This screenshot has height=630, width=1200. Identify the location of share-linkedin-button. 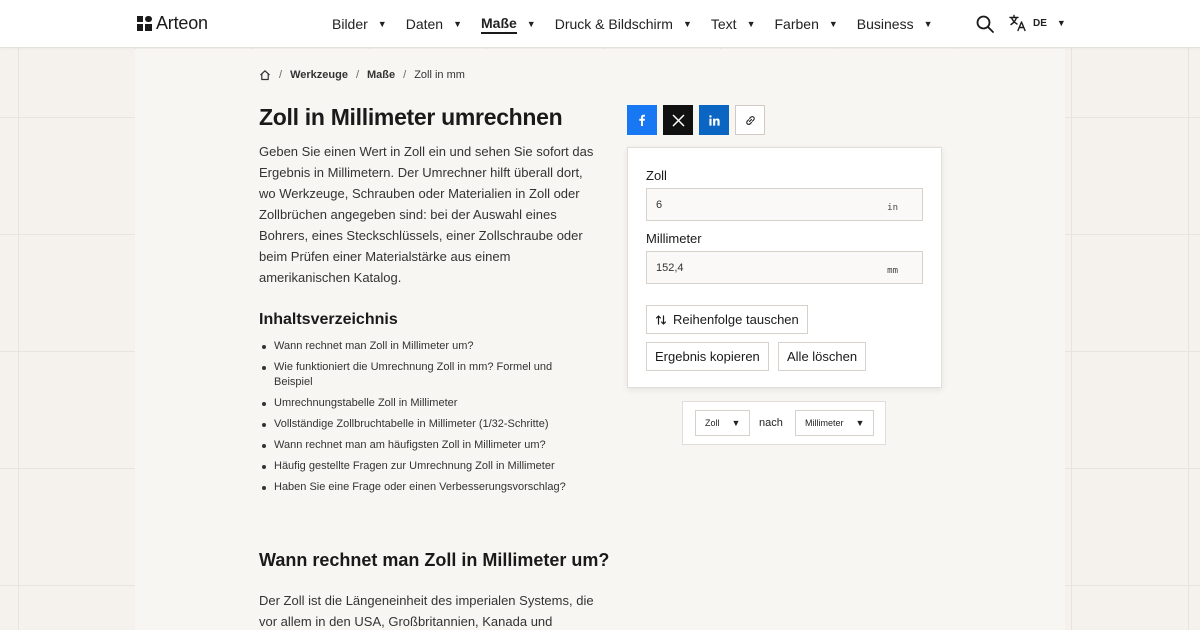
(714, 120).